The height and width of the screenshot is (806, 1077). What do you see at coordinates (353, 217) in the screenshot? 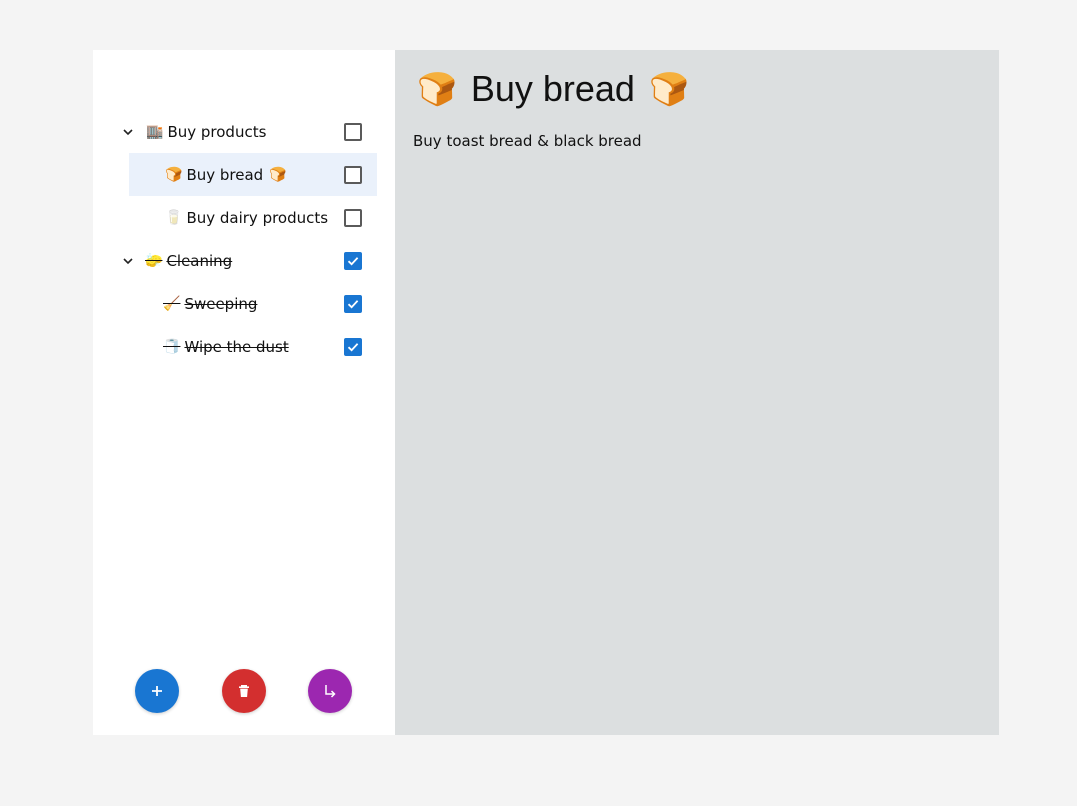
I see `checkbox-buy-dairy-products` at bounding box center [353, 217].